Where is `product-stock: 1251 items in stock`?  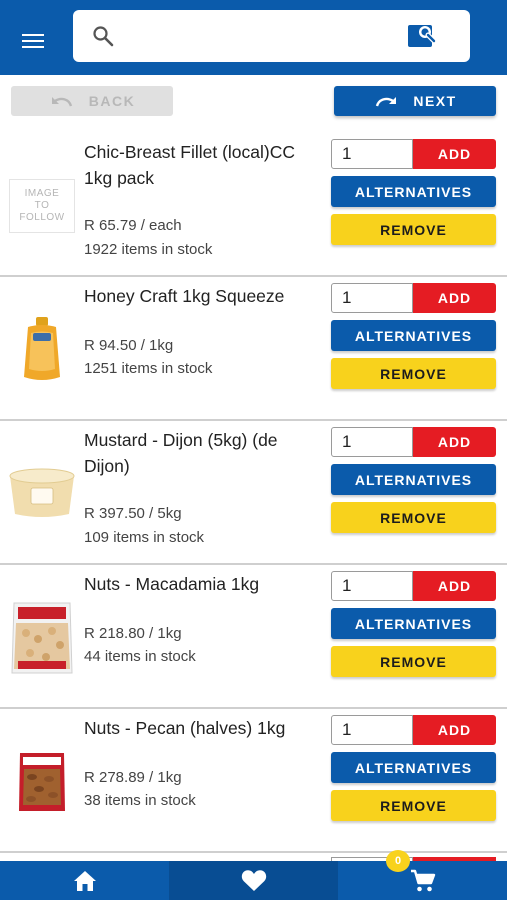 product-stock: 1251 items in stock is located at coordinates (148, 368).